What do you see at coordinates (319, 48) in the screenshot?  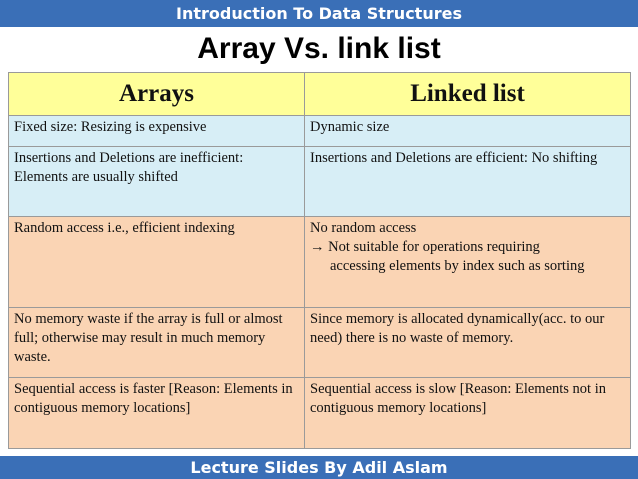 I see `page-title: Array Vs. link list` at bounding box center [319, 48].